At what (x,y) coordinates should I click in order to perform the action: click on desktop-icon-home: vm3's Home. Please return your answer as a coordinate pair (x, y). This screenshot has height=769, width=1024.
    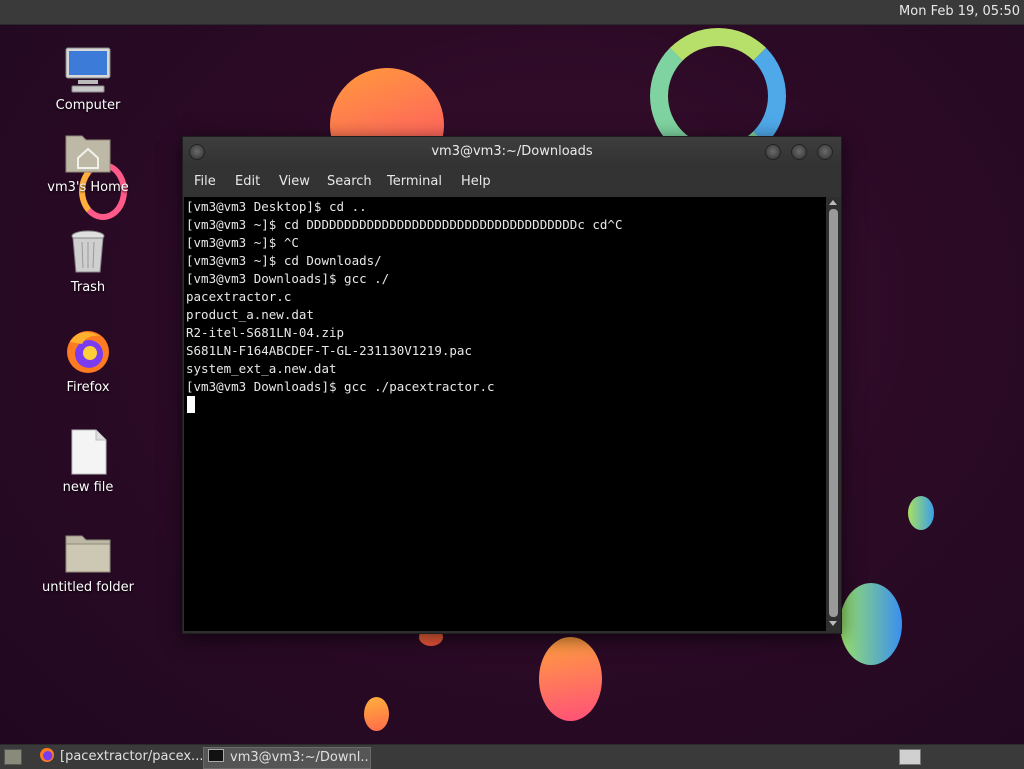
    Looking at the image, I should click on (88, 161).